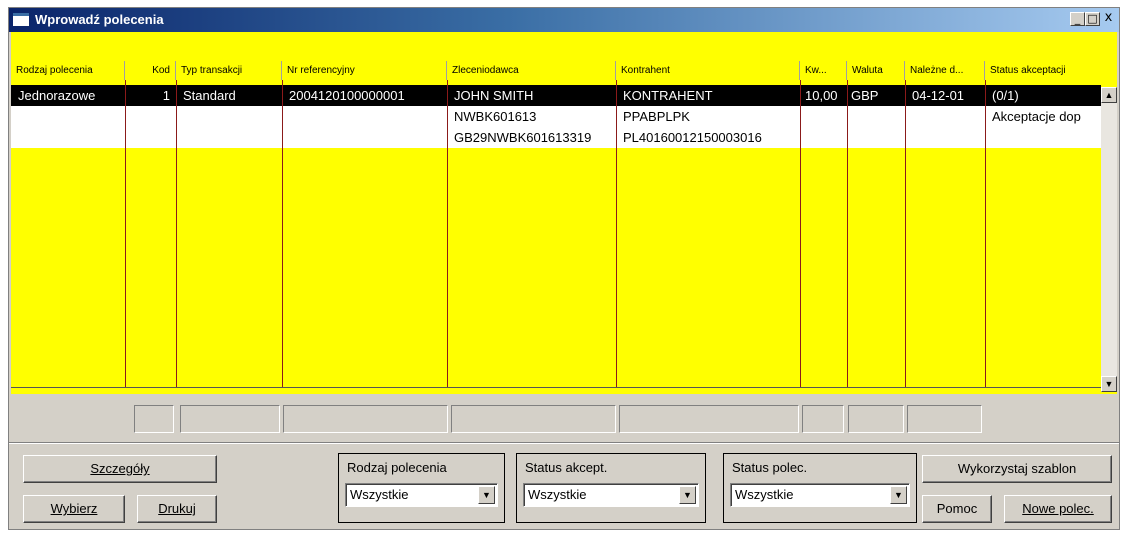  Describe the element at coordinates (1005, 95) in the screenshot. I see `table-cell: (0/1)` at that location.